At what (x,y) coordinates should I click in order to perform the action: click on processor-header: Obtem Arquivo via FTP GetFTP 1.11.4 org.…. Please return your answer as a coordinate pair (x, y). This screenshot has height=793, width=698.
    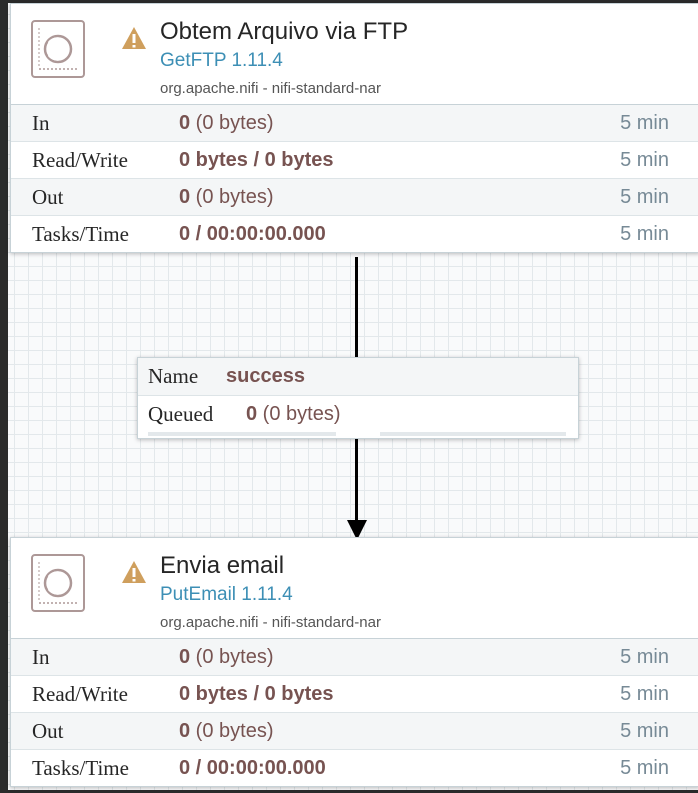
    Looking at the image, I should click on (354, 54).